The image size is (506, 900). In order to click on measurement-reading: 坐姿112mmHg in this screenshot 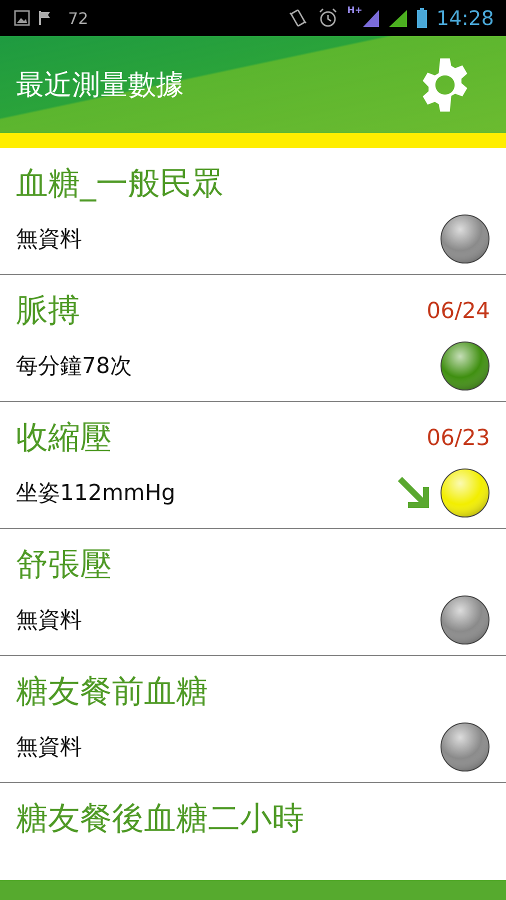, I will do `click(96, 494)`.